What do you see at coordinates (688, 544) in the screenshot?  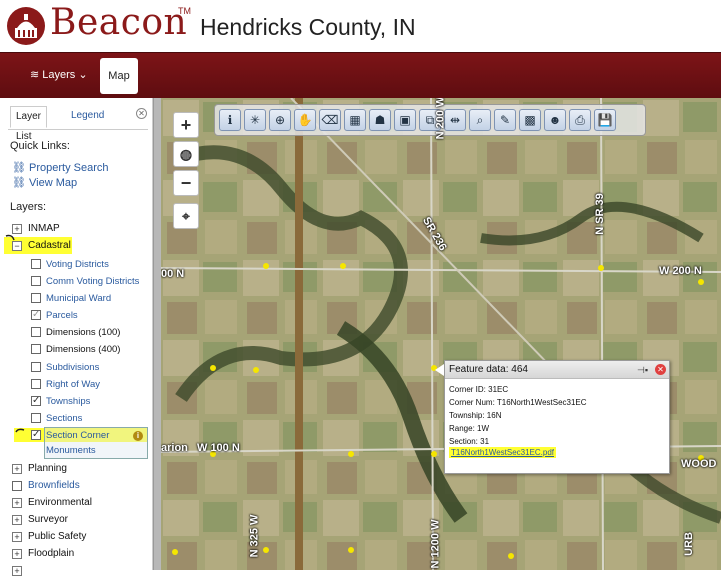 I see `road-label-urb: URB` at bounding box center [688, 544].